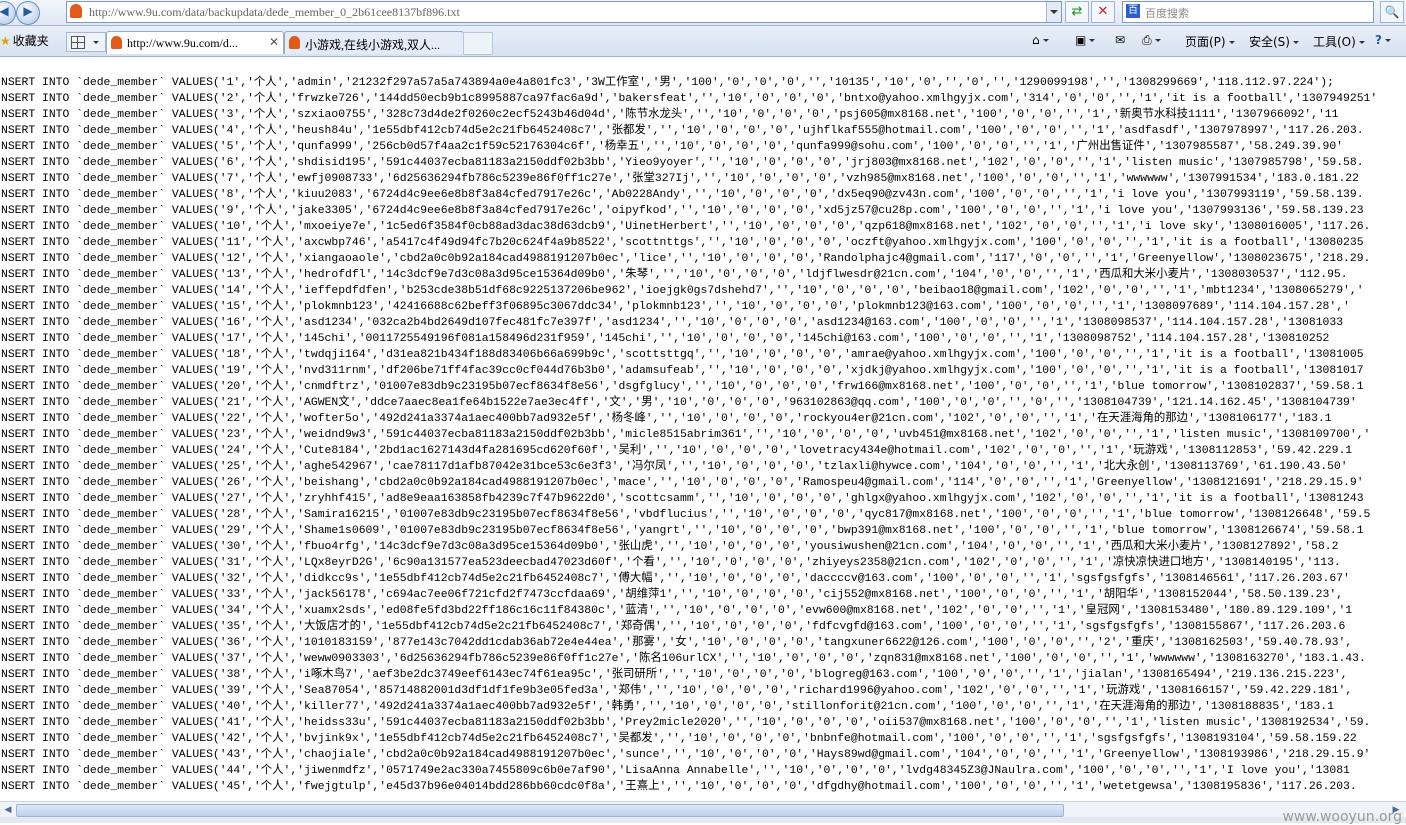  I want to click on tab-close-icon: ✕, so click(274, 42).